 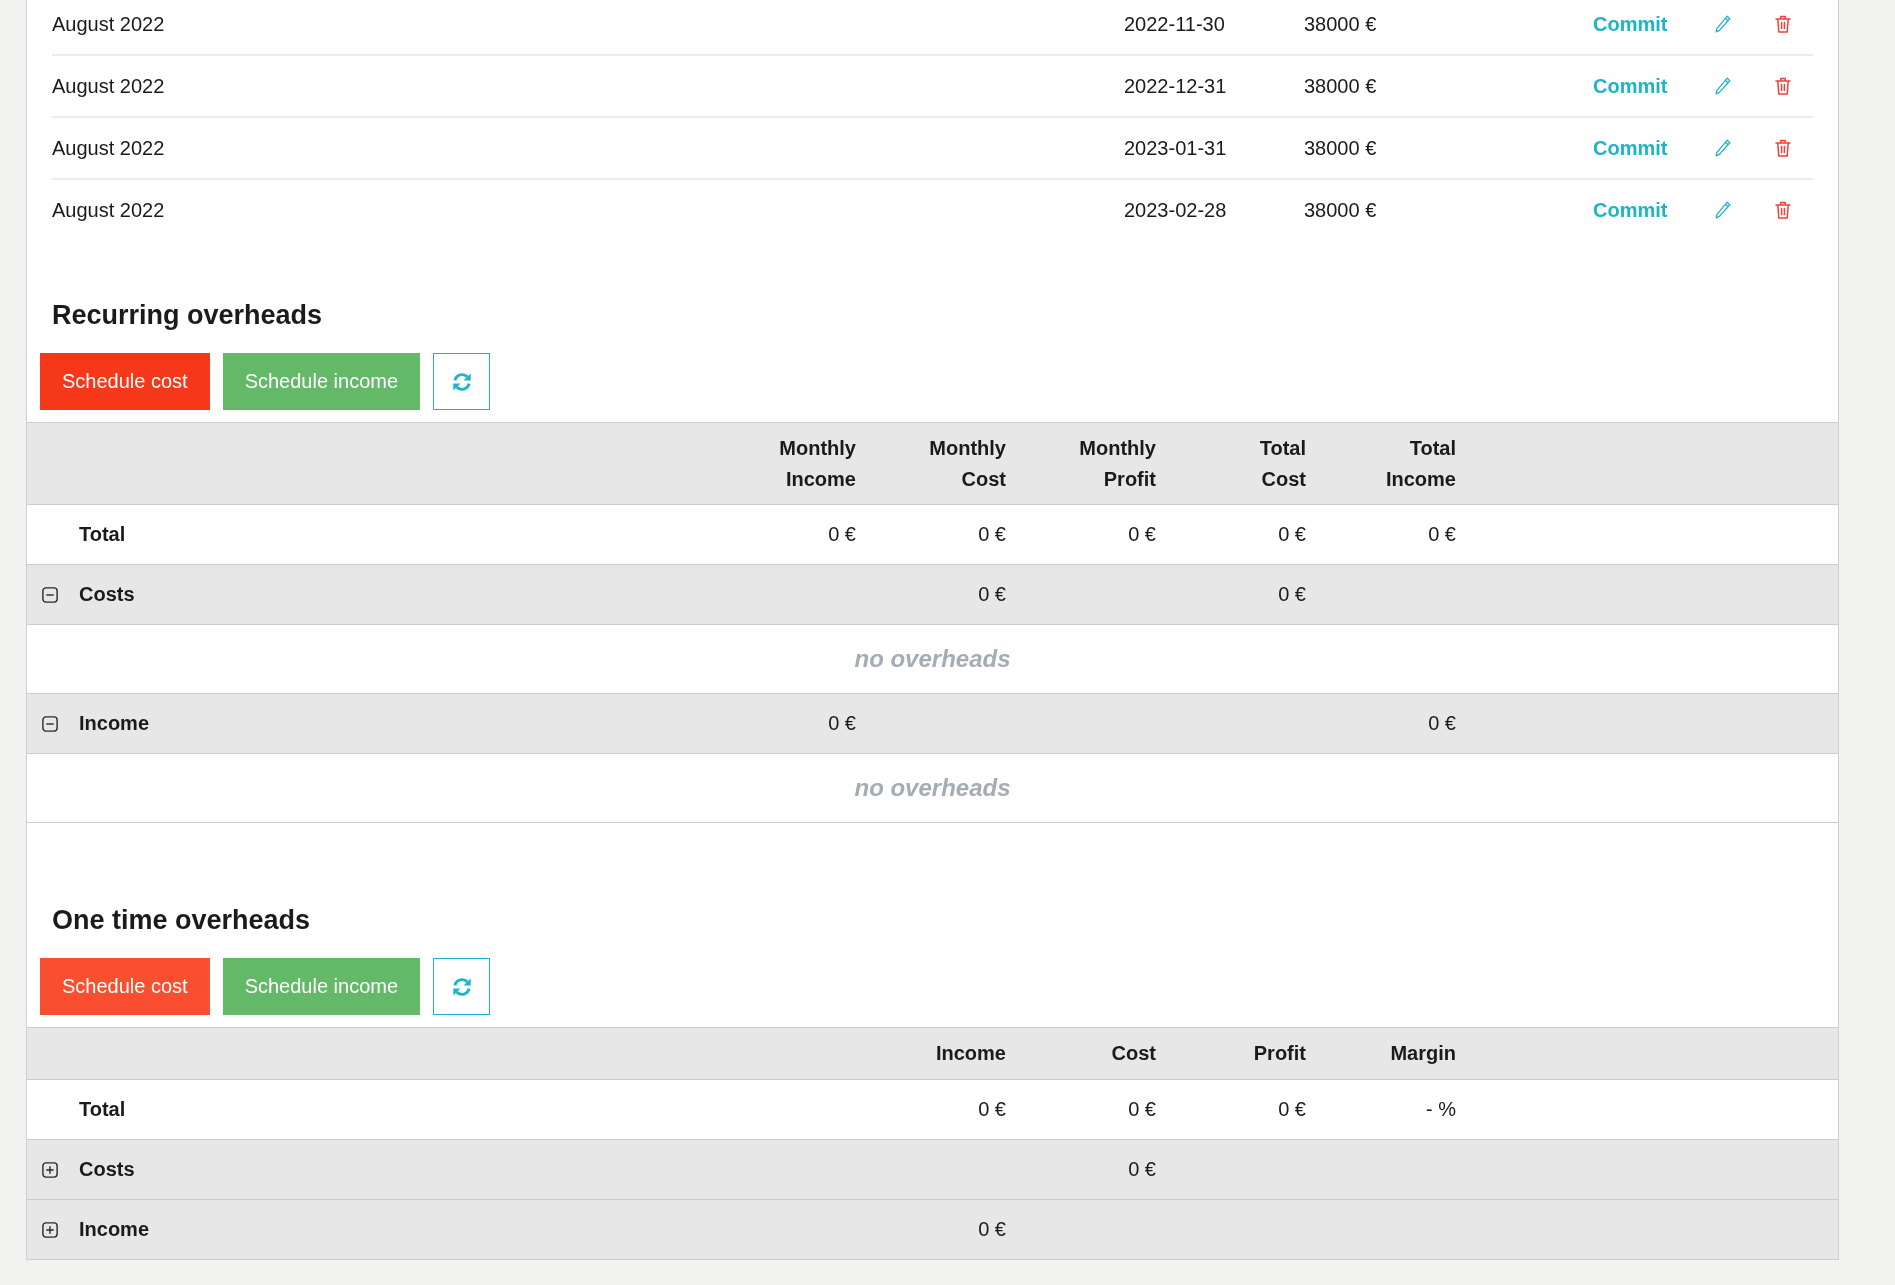 I want to click on column-header: Profit, so click(x=1279, y=1053).